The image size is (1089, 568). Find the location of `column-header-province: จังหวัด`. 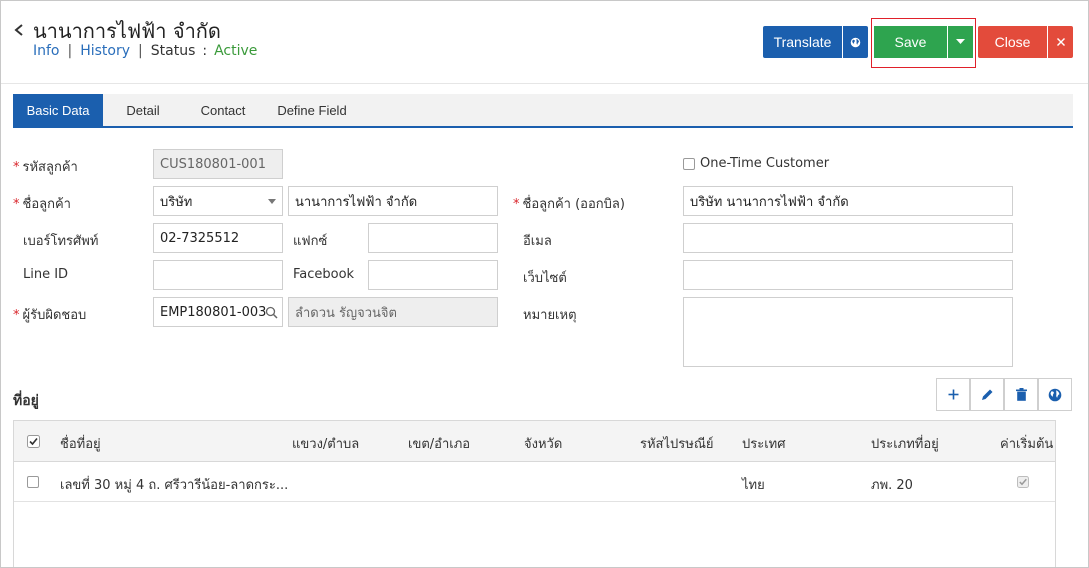

column-header-province: จังหวัด is located at coordinates (543, 443).